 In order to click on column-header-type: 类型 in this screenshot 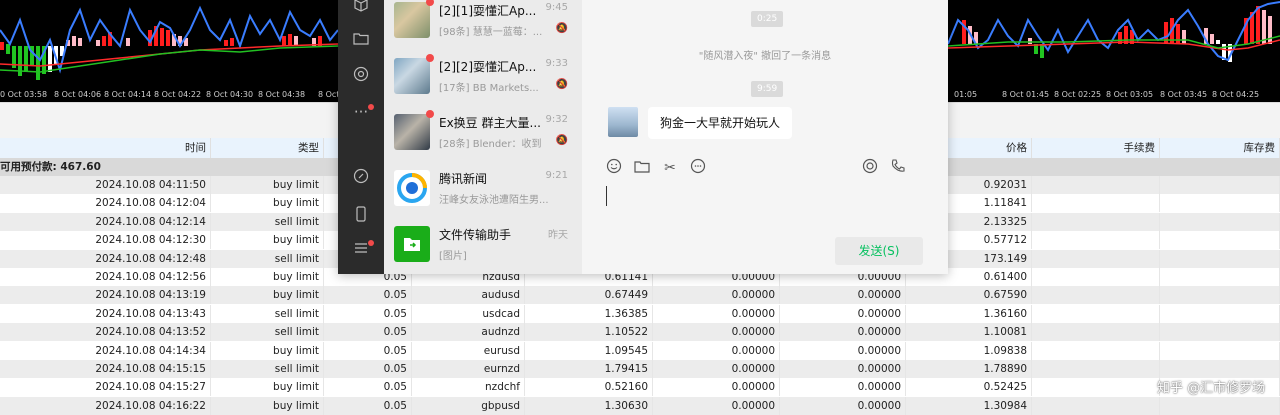, I will do `click(267, 148)`.